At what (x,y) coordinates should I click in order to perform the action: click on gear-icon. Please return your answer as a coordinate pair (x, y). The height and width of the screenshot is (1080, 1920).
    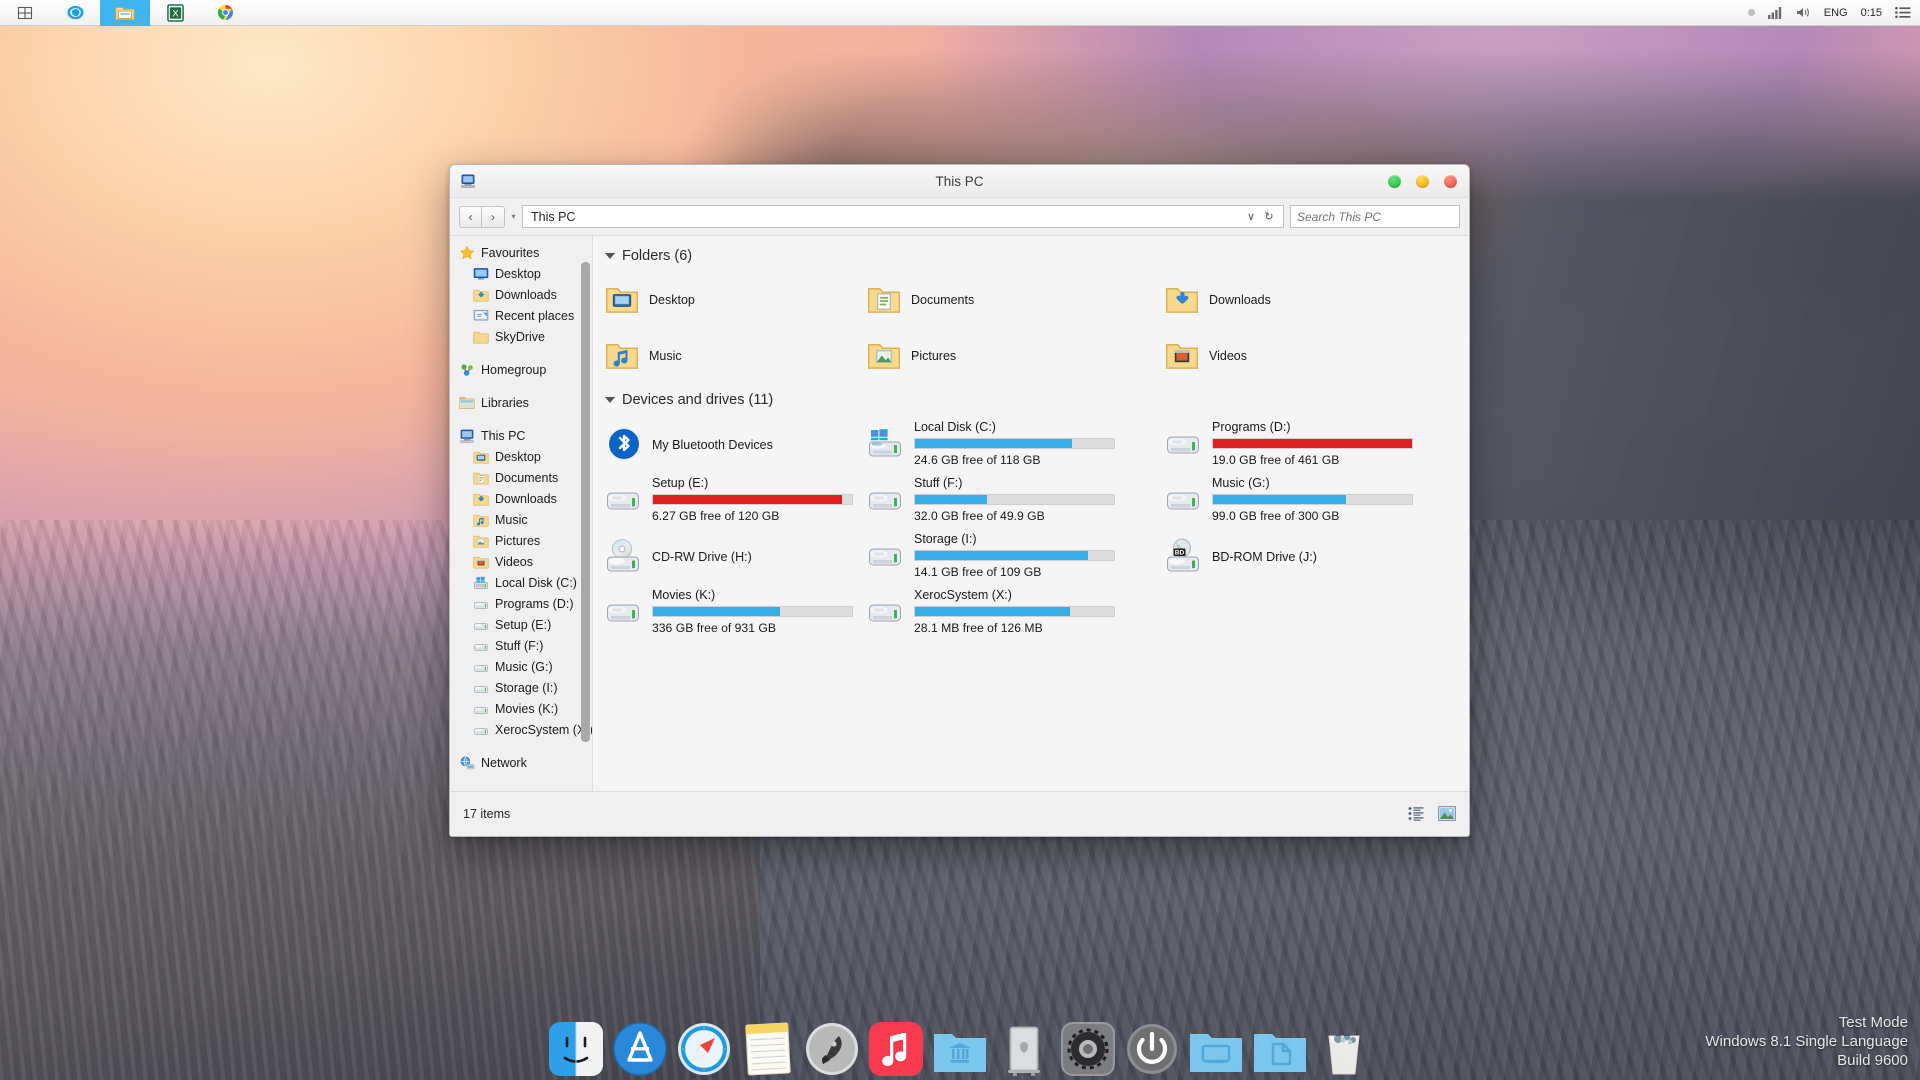
    Looking at the image, I should click on (1088, 1049).